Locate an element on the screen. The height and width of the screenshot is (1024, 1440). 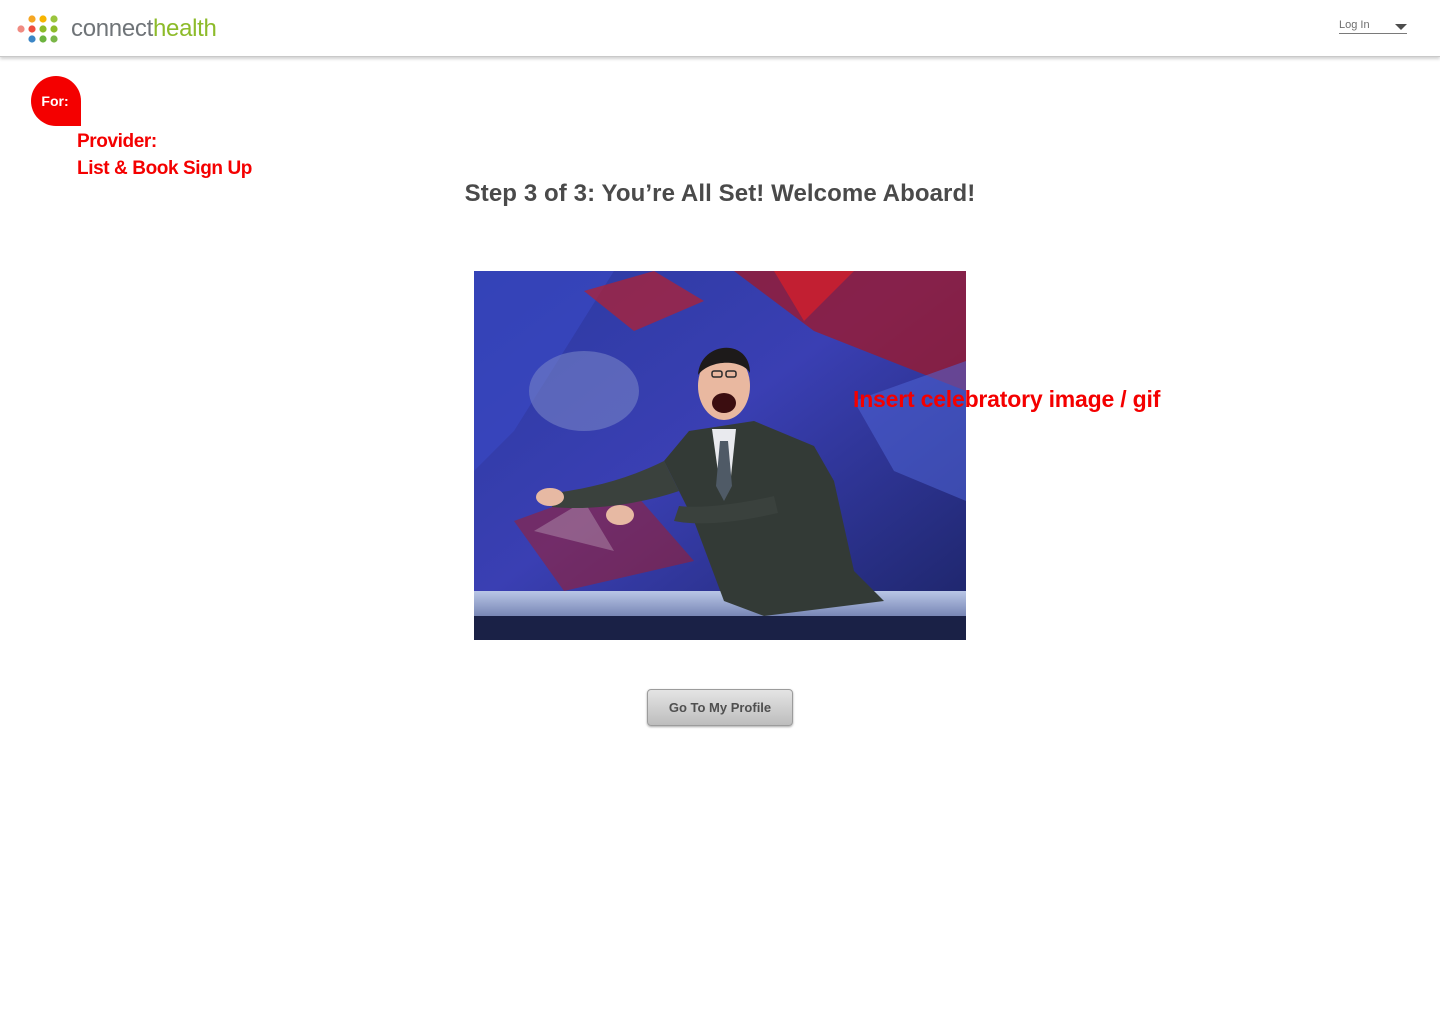
context-note: Provider: List & Book Sign Up is located at coordinates (164, 155).